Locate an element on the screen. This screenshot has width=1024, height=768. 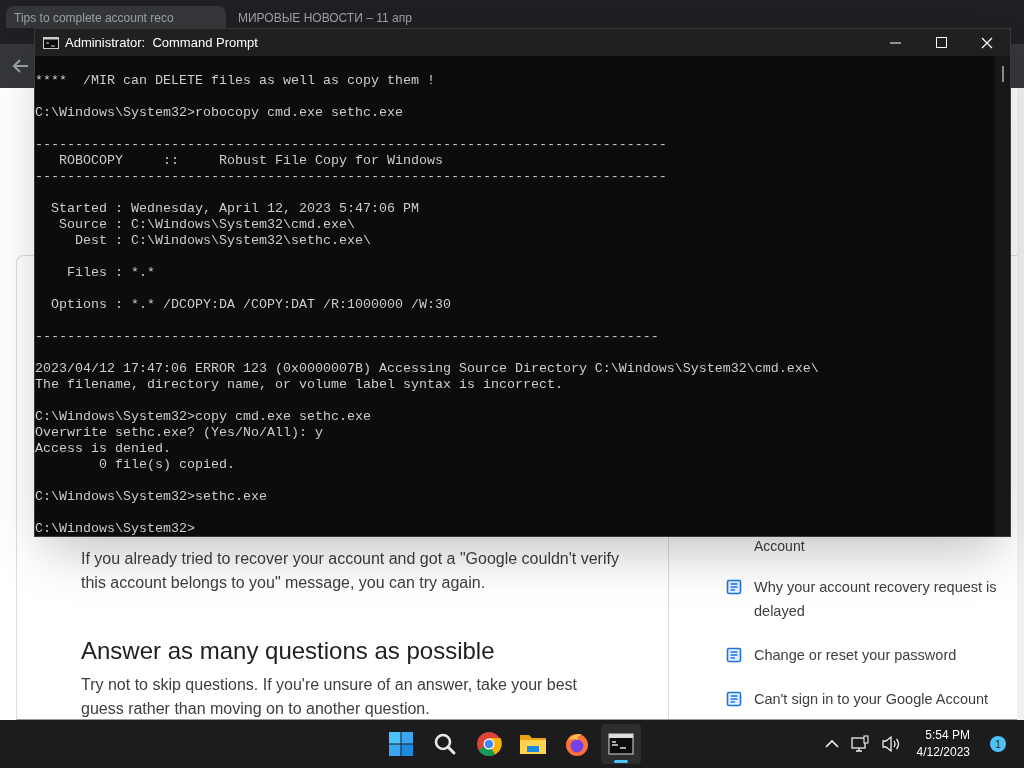
window-title: Administrator: Command Prompt is located at coordinates (161, 42).